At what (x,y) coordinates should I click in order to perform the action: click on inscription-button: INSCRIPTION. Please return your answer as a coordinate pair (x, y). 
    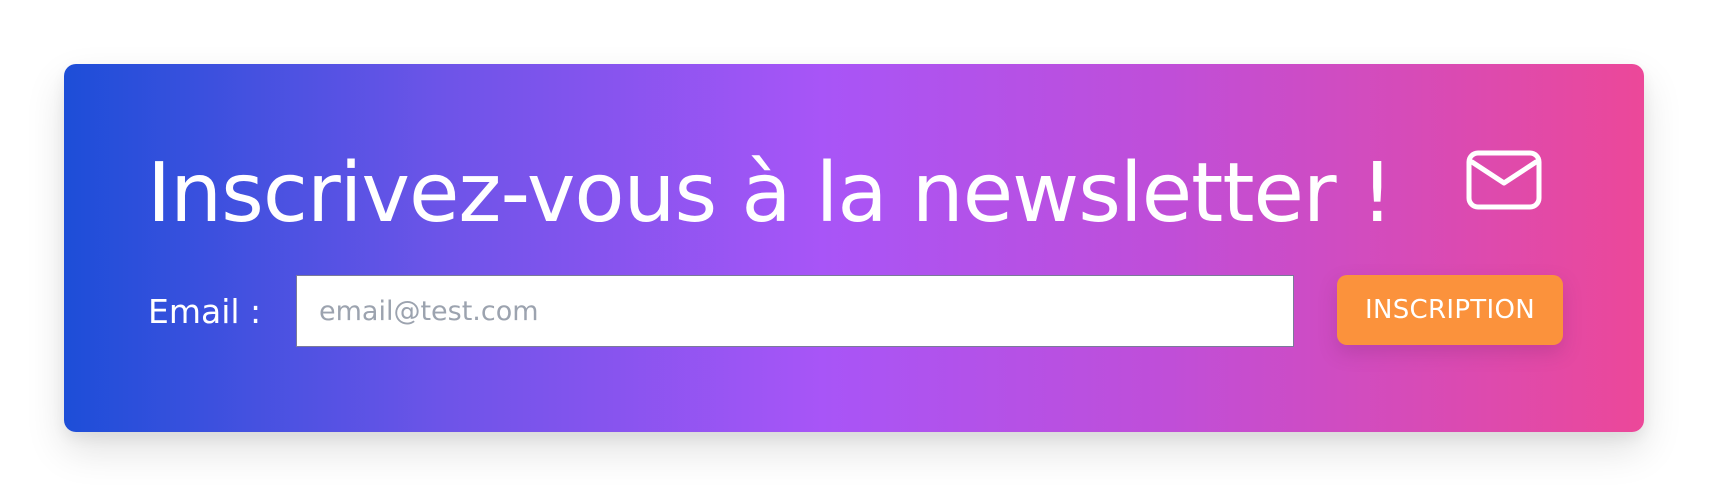
    Looking at the image, I should click on (1450, 310).